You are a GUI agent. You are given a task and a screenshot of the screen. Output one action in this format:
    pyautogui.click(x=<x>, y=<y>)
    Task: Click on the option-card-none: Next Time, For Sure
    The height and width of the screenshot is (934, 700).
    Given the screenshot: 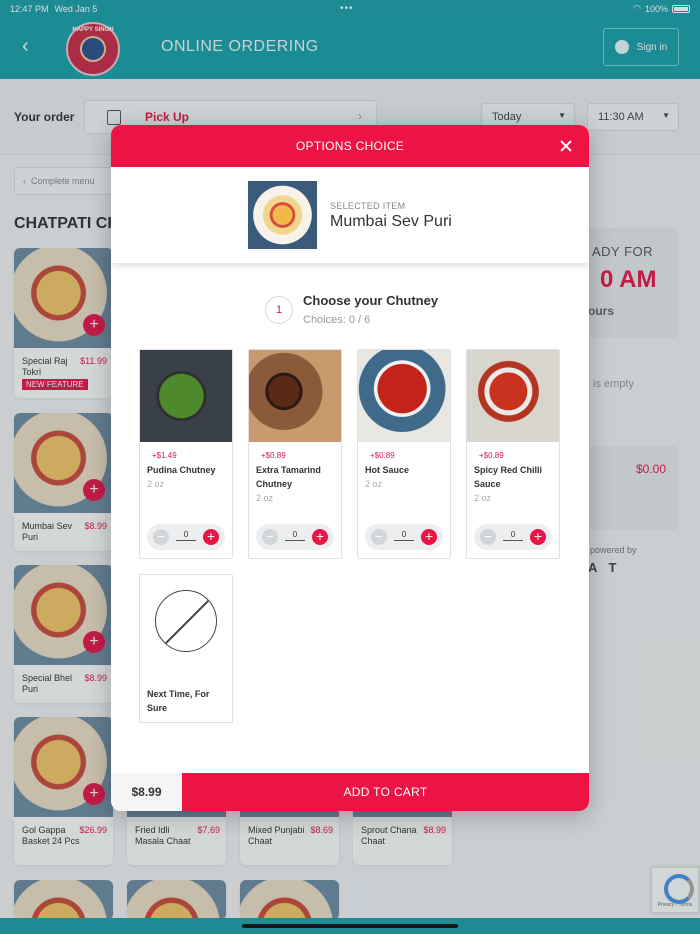 What is the action you would take?
    pyautogui.click(x=186, y=648)
    